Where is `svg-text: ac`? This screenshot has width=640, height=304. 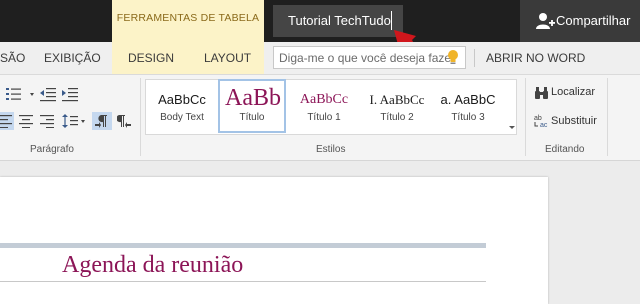 svg-text: ac is located at coordinates (544, 125).